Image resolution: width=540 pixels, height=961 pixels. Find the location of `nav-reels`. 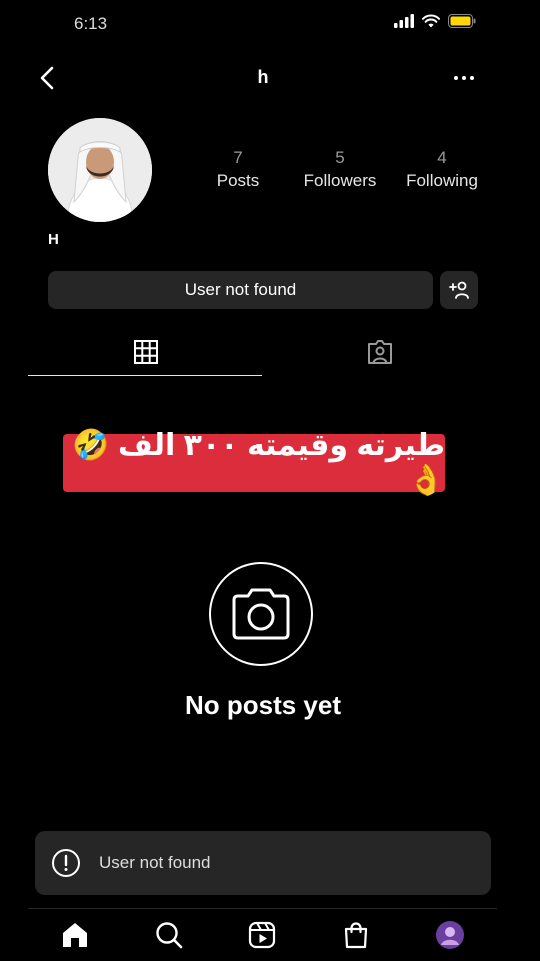

nav-reels is located at coordinates (263, 935).